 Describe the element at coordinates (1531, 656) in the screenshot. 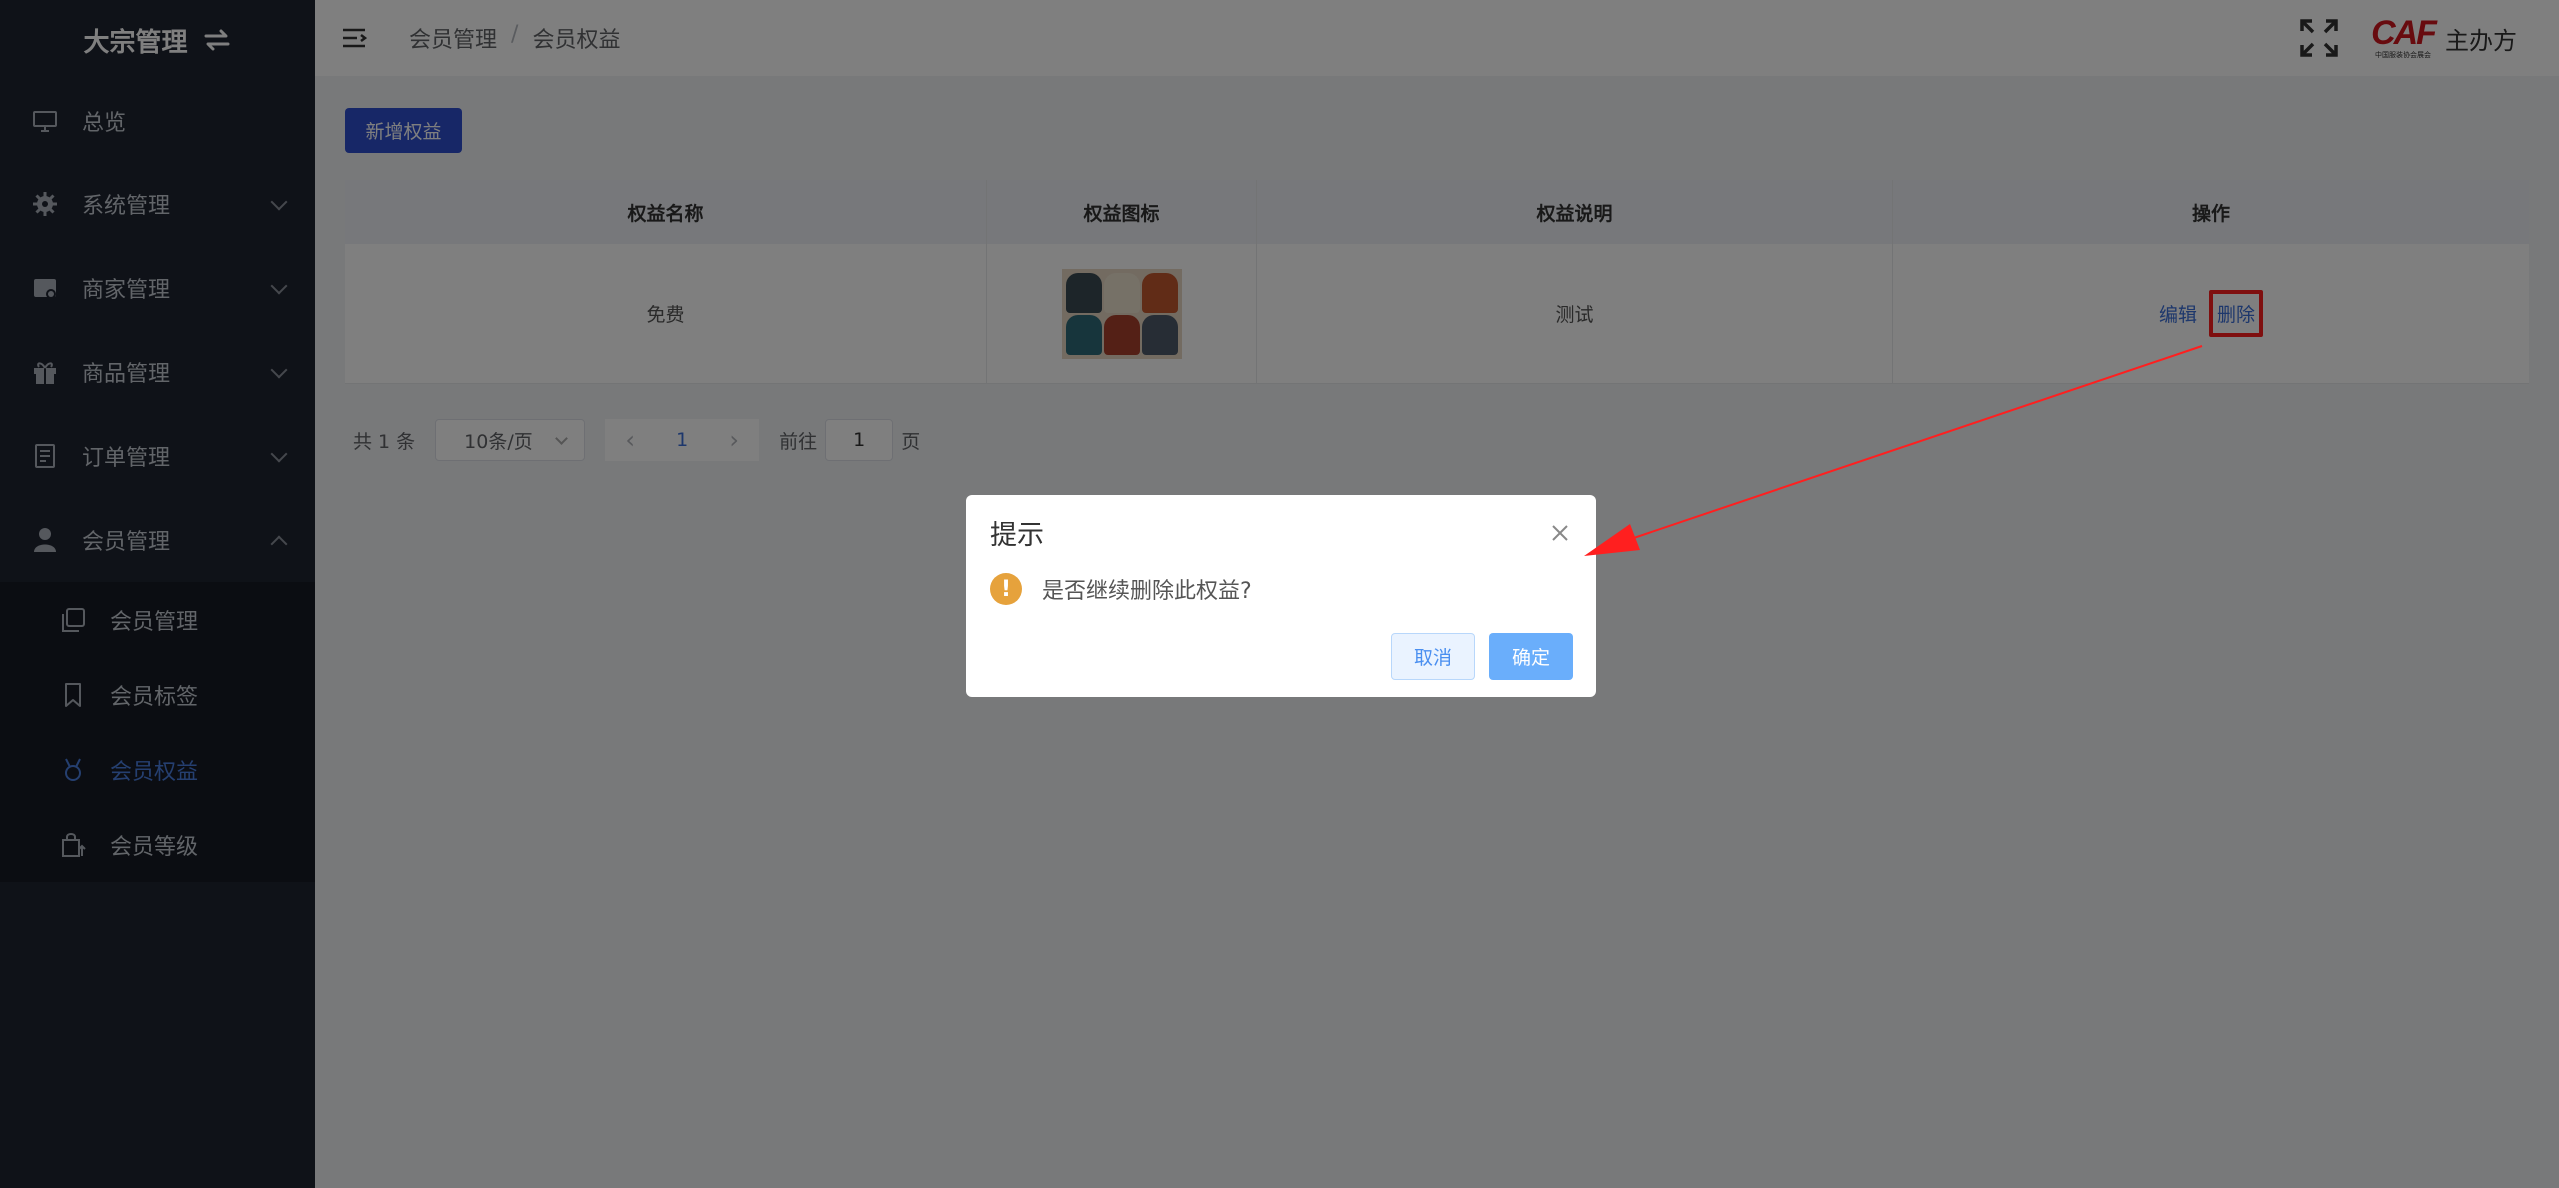

I see `confirm-button: 确定` at that location.